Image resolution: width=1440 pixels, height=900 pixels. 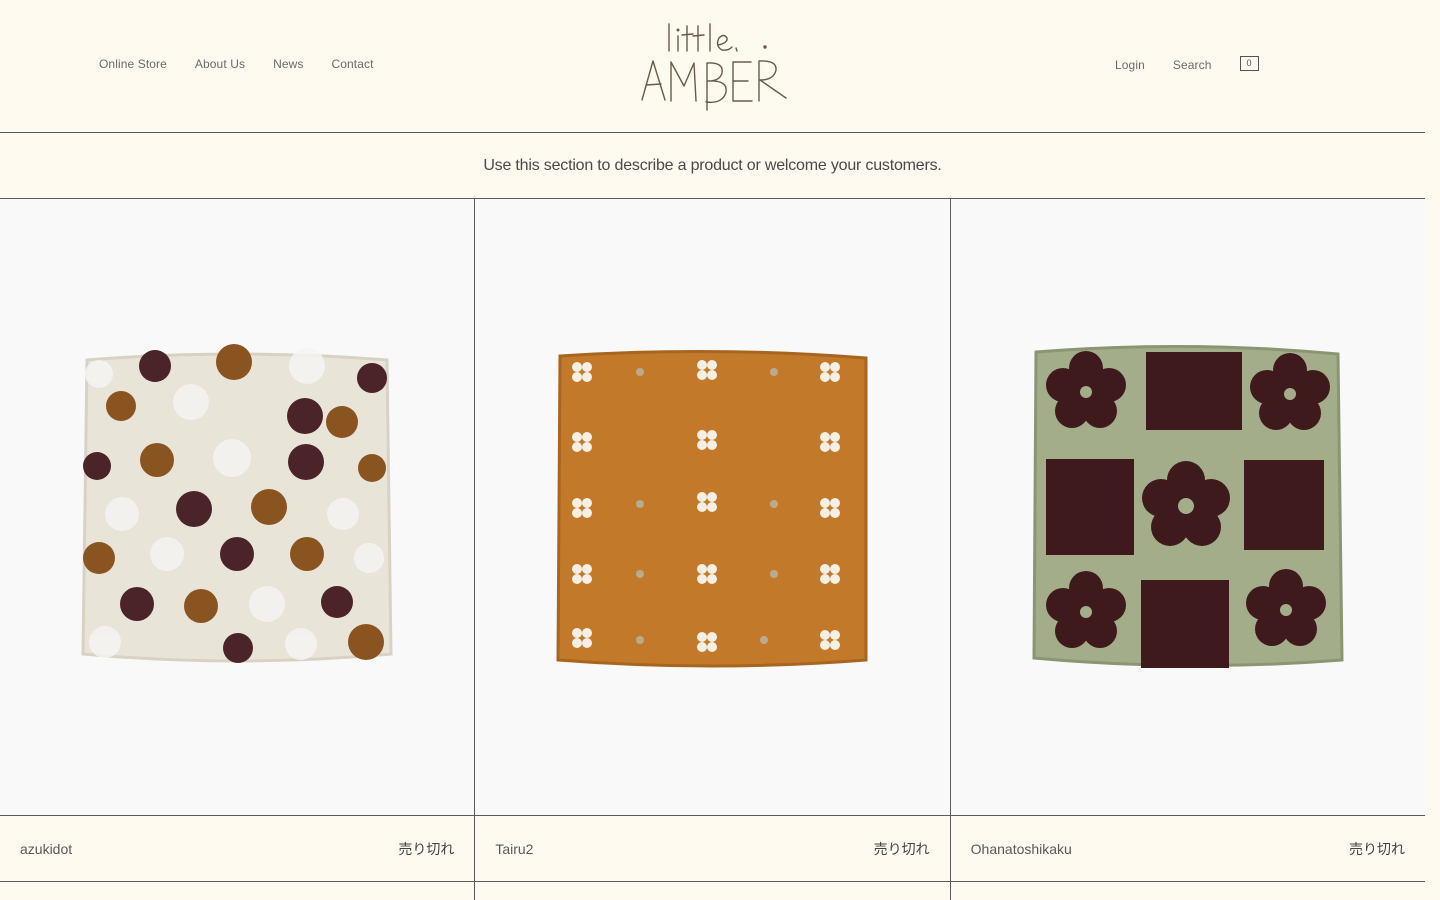 What do you see at coordinates (46, 849) in the screenshot?
I see `product-title: azukidot` at bounding box center [46, 849].